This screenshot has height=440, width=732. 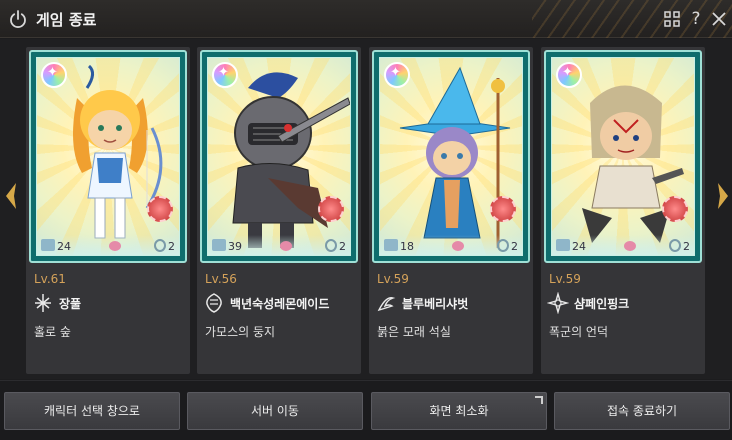 What do you see at coordinates (66, 20) in the screenshot?
I see `window-title: 게임 종료` at bounding box center [66, 20].